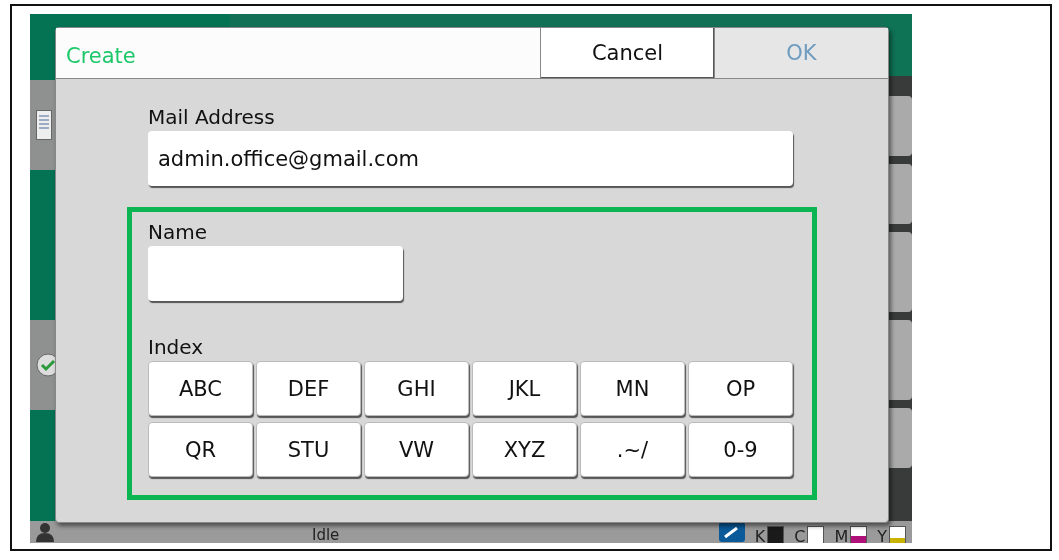 This screenshot has width=1059, height=560. Describe the element at coordinates (416, 388) in the screenshot. I see `index-key: GHI` at that location.